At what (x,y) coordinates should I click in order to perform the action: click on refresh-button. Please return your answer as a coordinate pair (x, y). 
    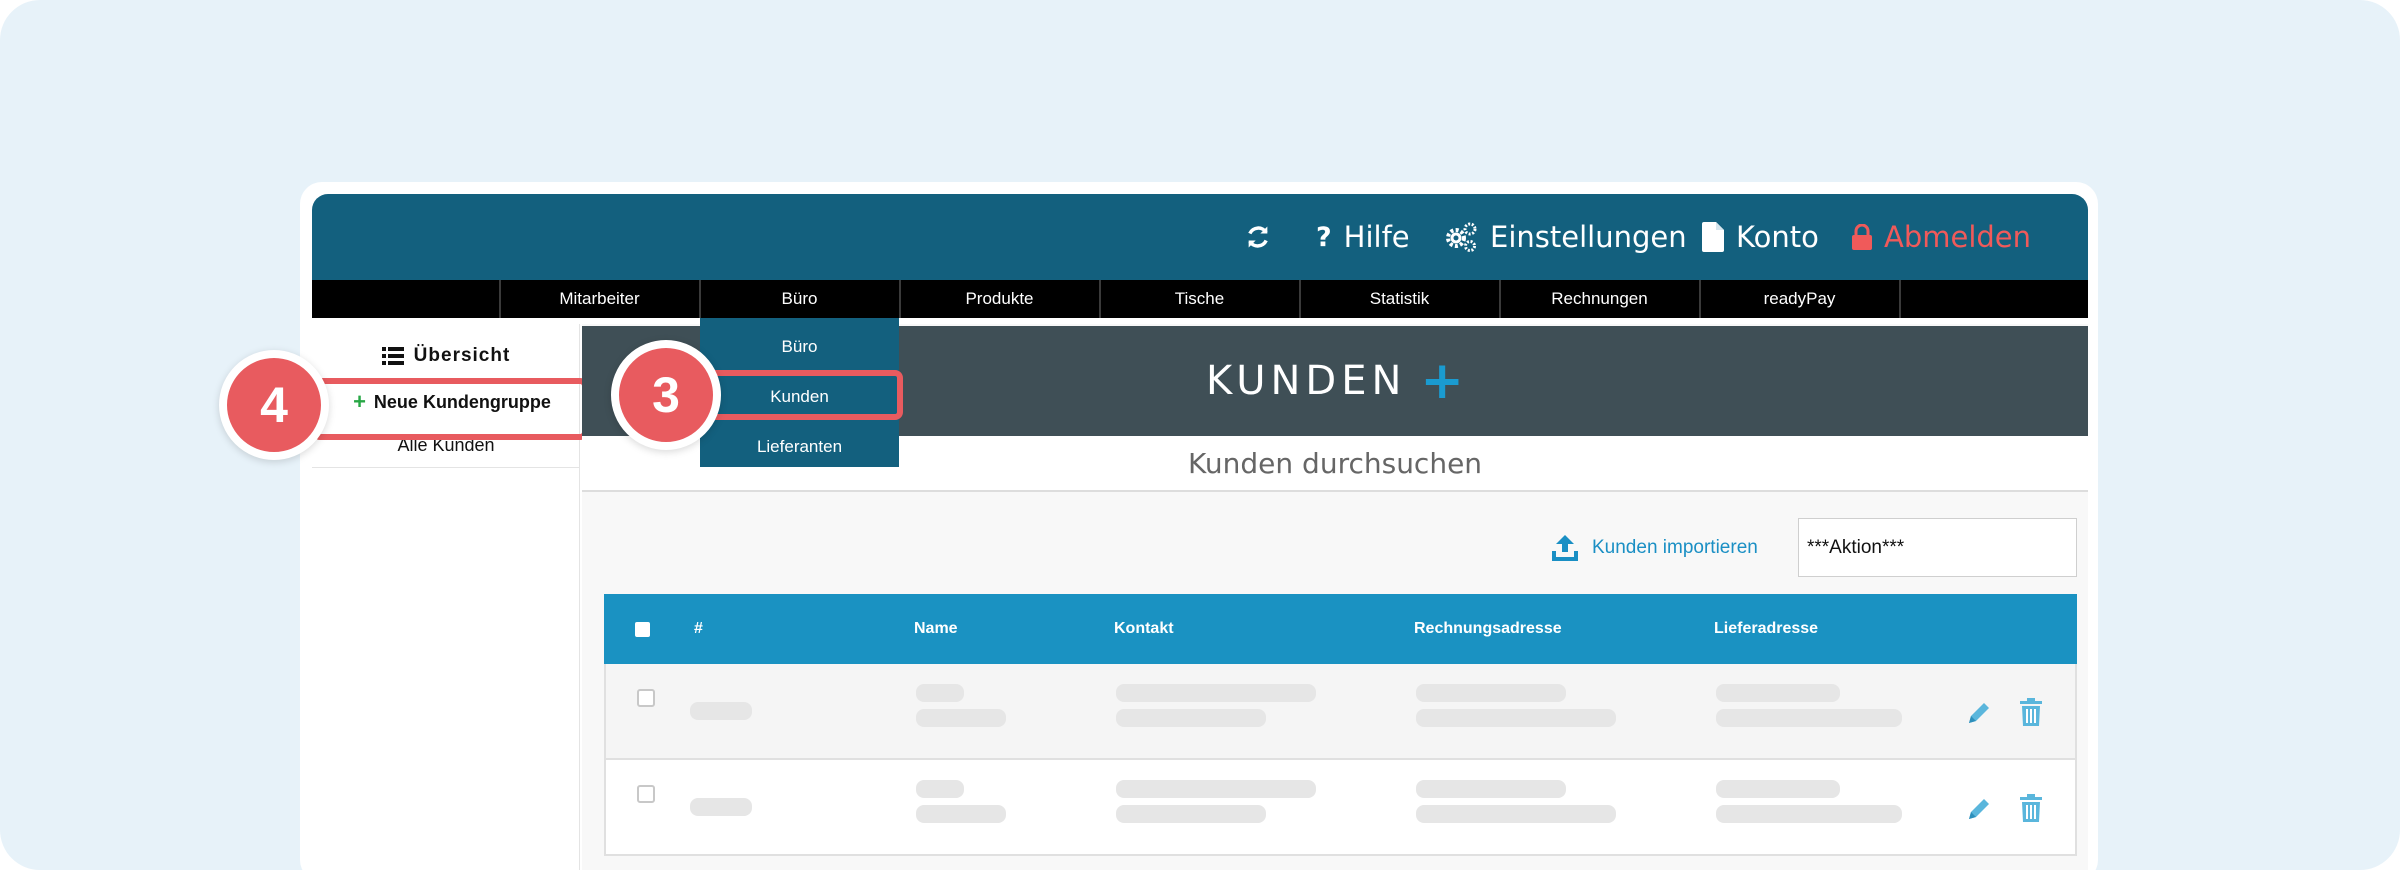
    Looking at the image, I should click on (1258, 237).